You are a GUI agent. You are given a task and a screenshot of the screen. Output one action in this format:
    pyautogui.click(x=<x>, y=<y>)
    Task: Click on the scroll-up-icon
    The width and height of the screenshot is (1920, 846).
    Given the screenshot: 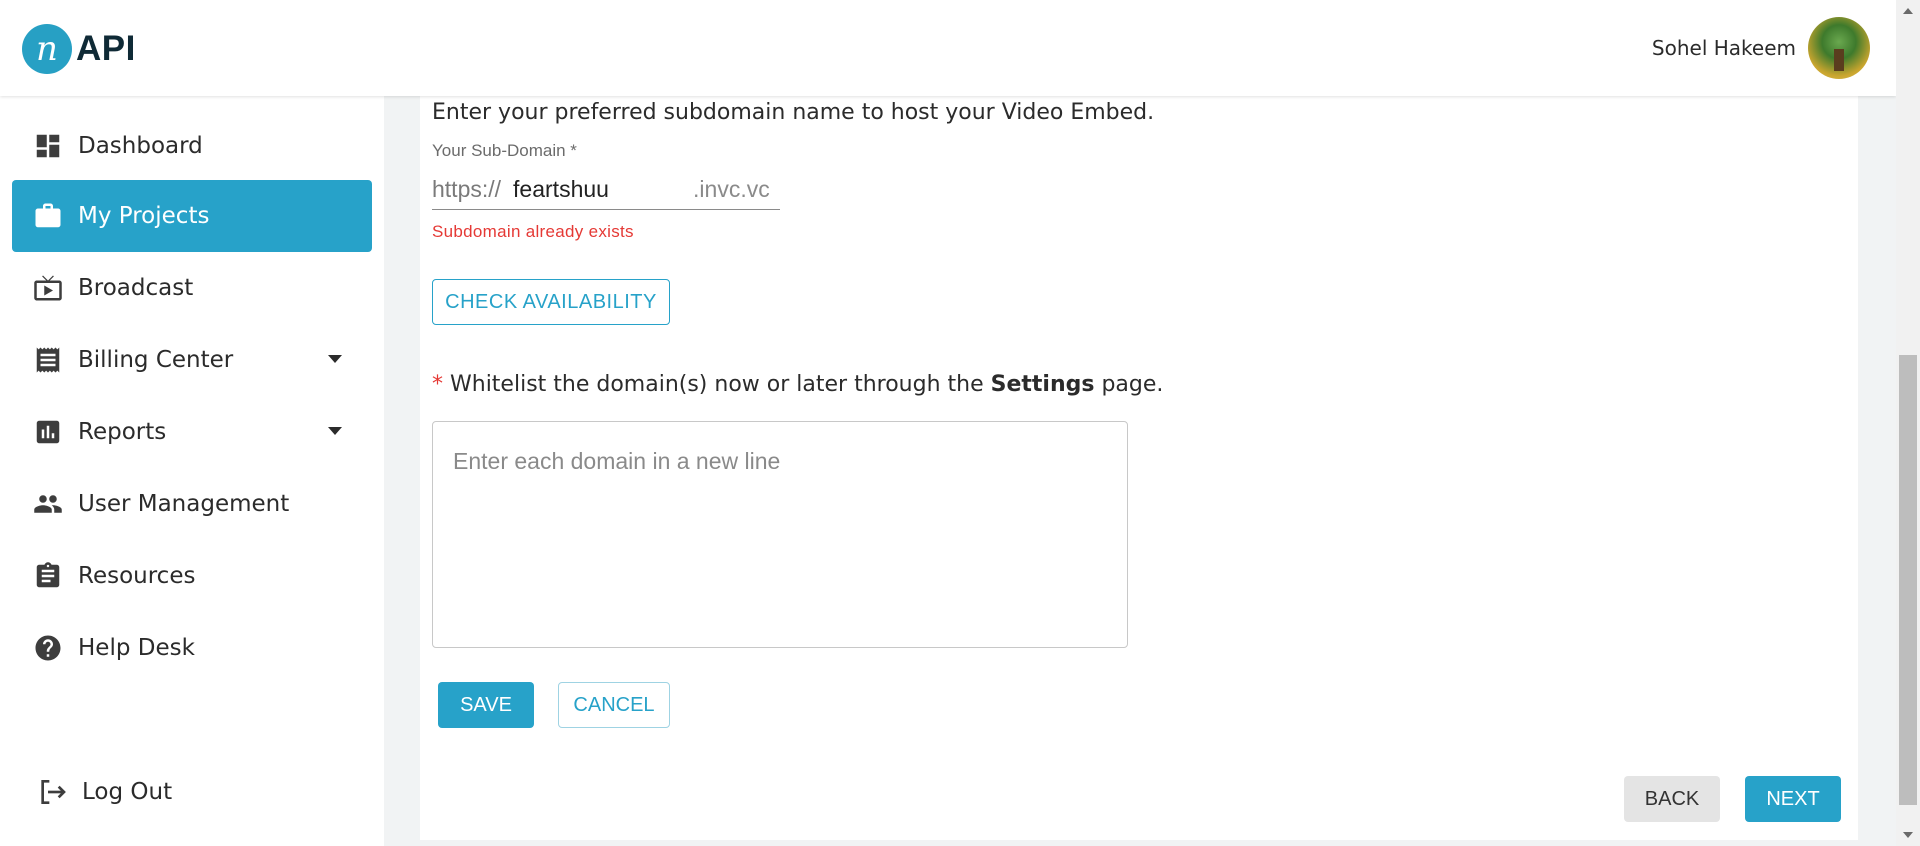 What is the action you would take?
    pyautogui.click(x=1908, y=11)
    